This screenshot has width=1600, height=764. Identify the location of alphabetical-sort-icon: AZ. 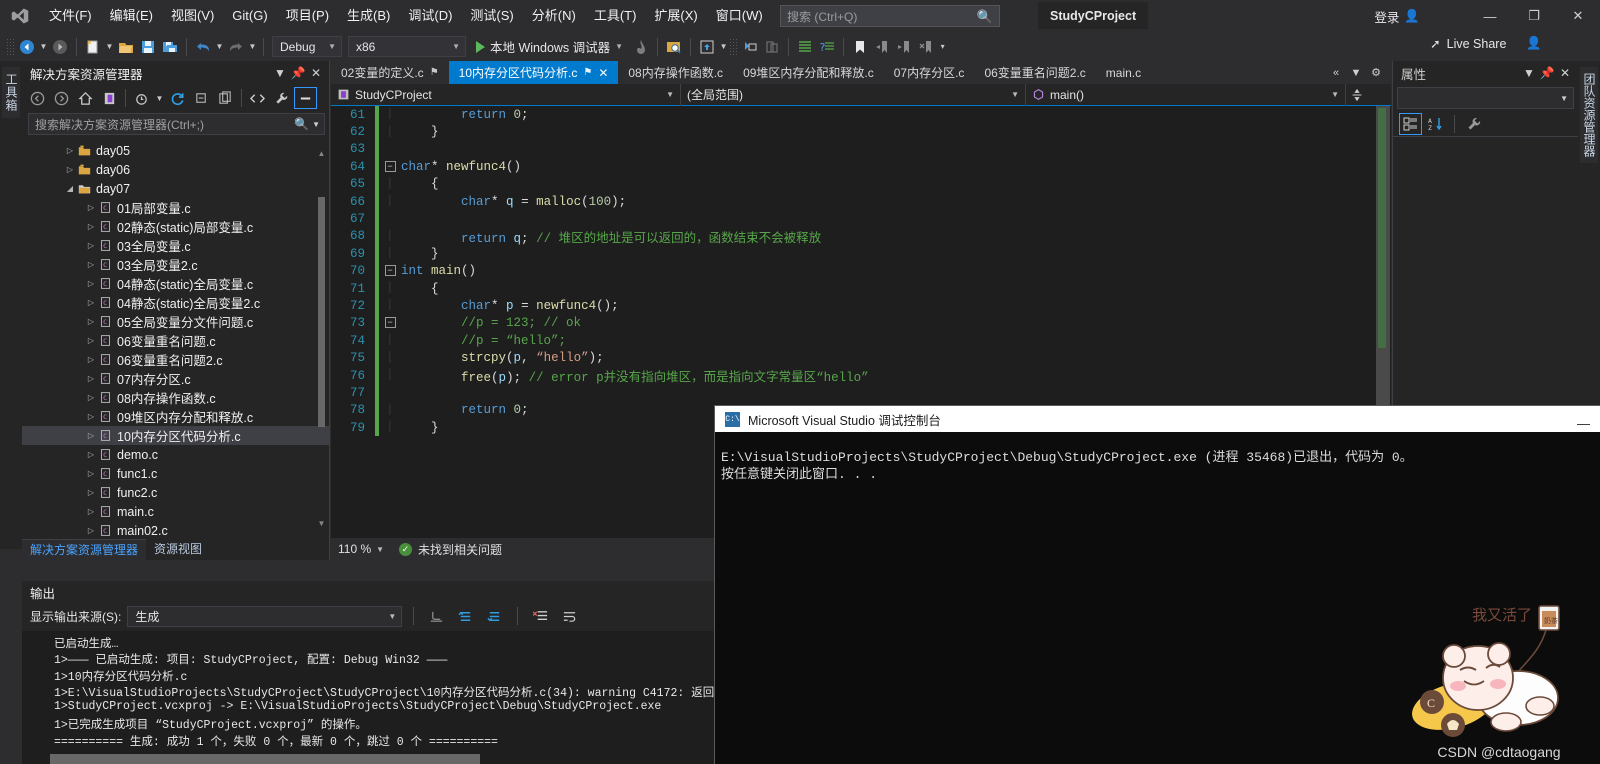
(1435, 124).